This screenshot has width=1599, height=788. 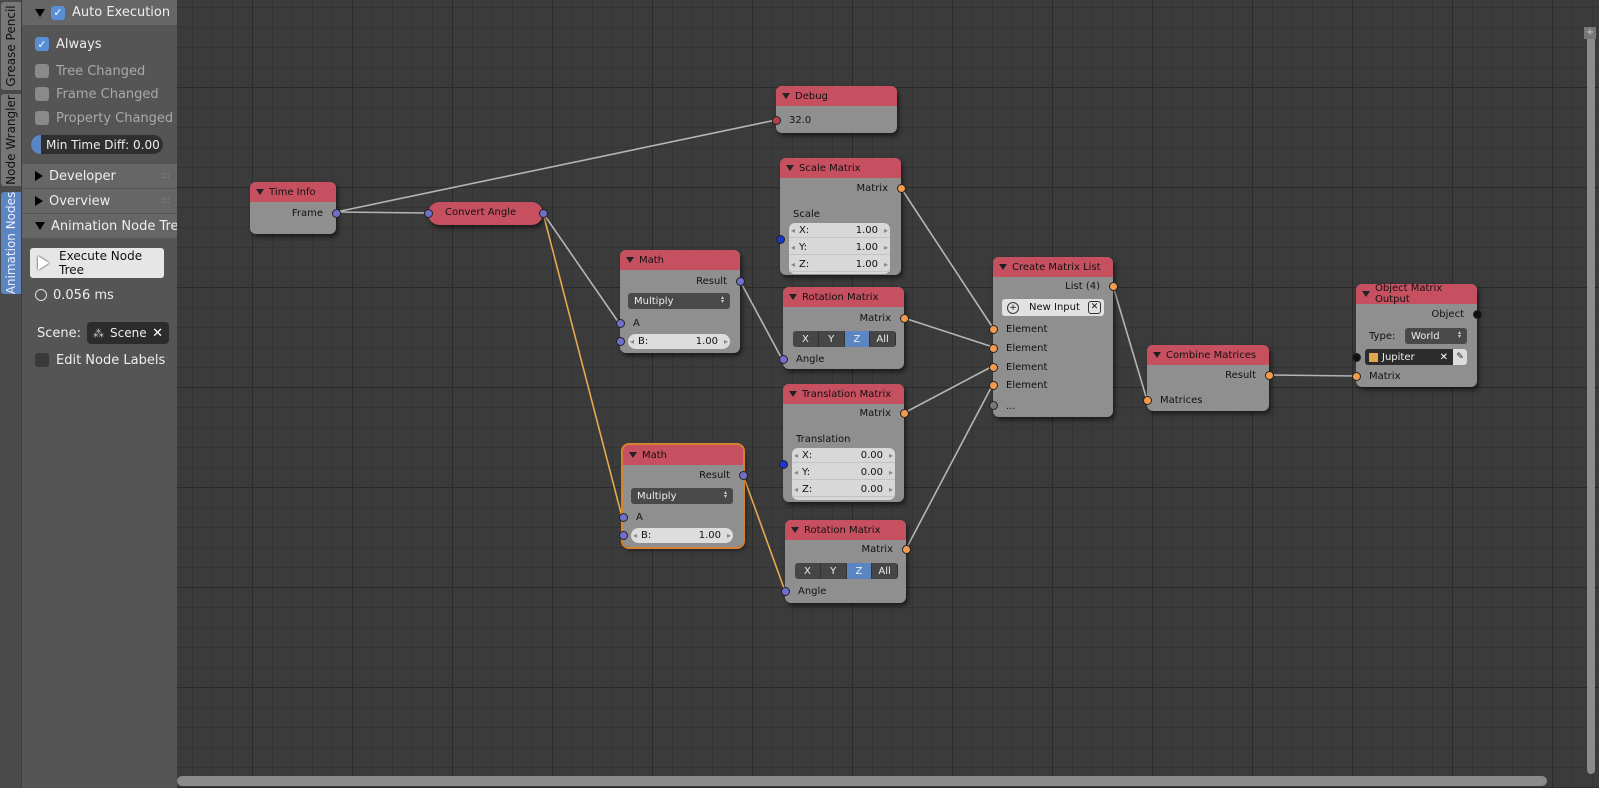 What do you see at coordinates (843, 489) in the screenshot?
I see `translation-z-field: Z:0.00` at bounding box center [843, 489].